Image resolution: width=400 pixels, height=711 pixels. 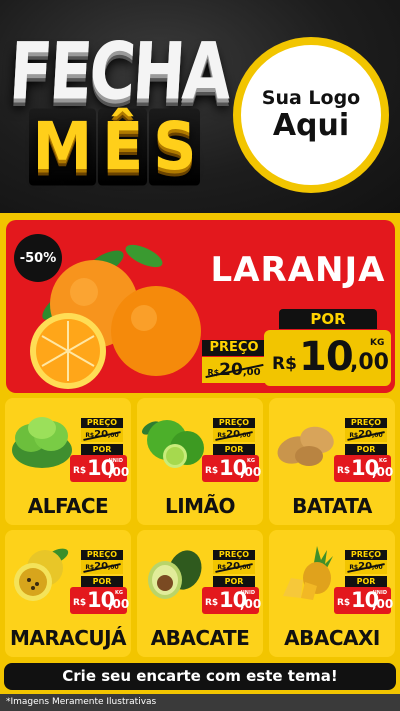 What do you see at coordinates (200, 676) in the screenshot?
I see `cta-banner: Crie seu encarte com este tema!` at bounding box center [200, 676].